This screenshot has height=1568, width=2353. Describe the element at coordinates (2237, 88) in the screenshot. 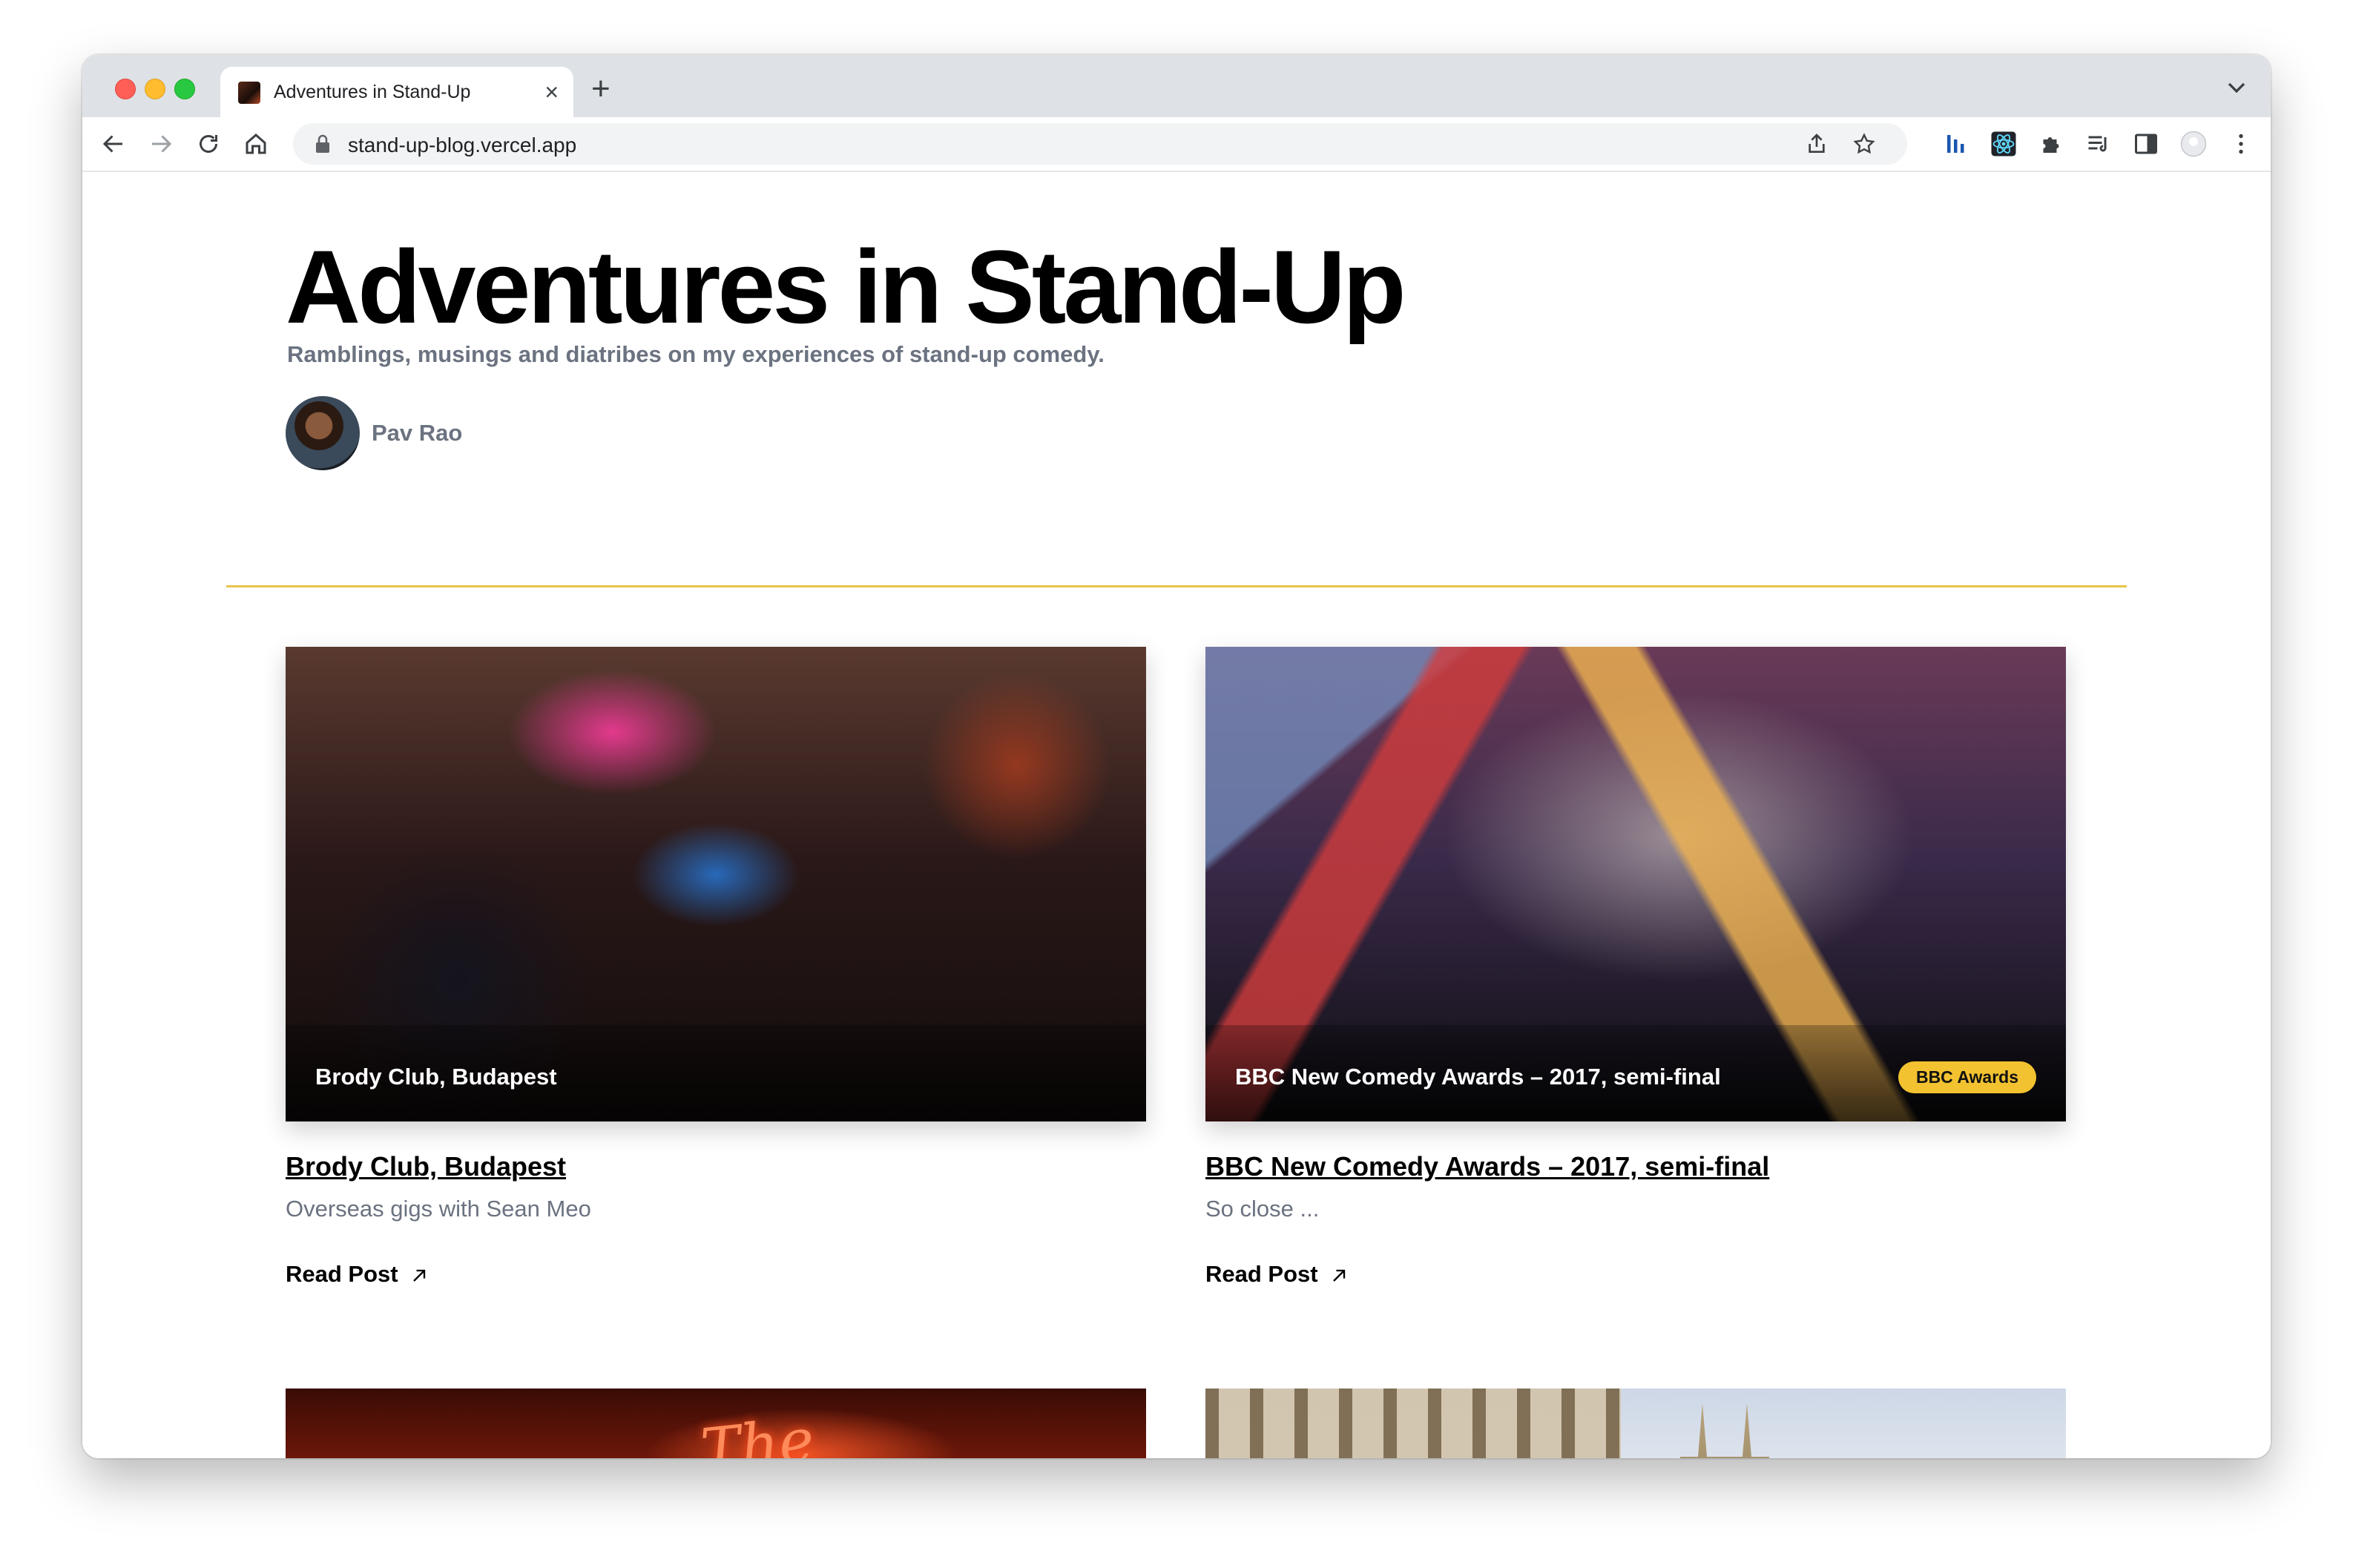

I see `chevron-down-icon` at that location.